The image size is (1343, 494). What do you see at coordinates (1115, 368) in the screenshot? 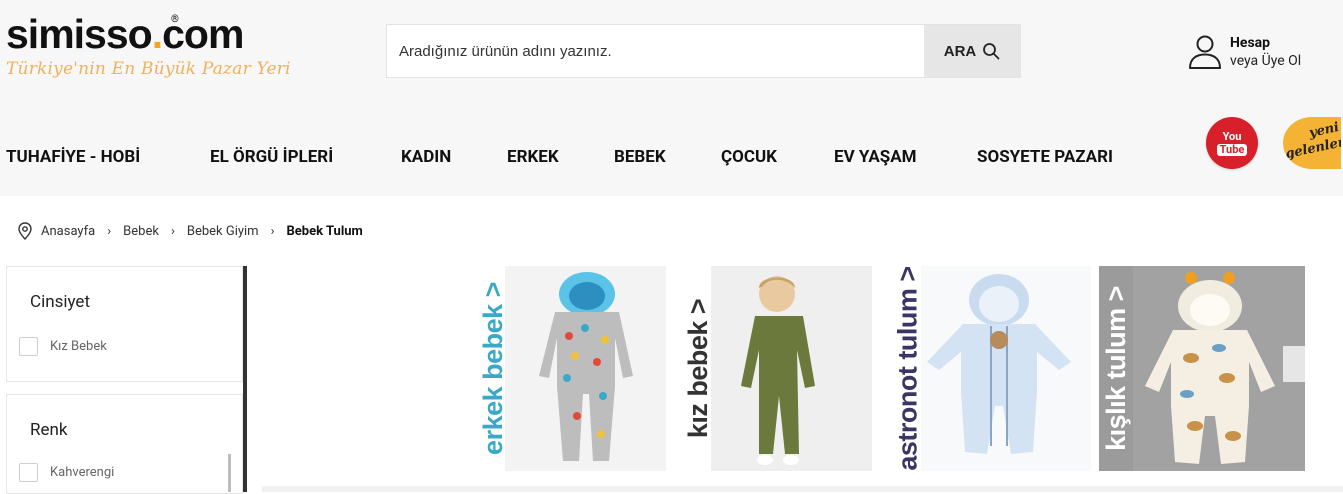
I see `banner-label: kışlık tulum >` at bounding box center [1115, 368].